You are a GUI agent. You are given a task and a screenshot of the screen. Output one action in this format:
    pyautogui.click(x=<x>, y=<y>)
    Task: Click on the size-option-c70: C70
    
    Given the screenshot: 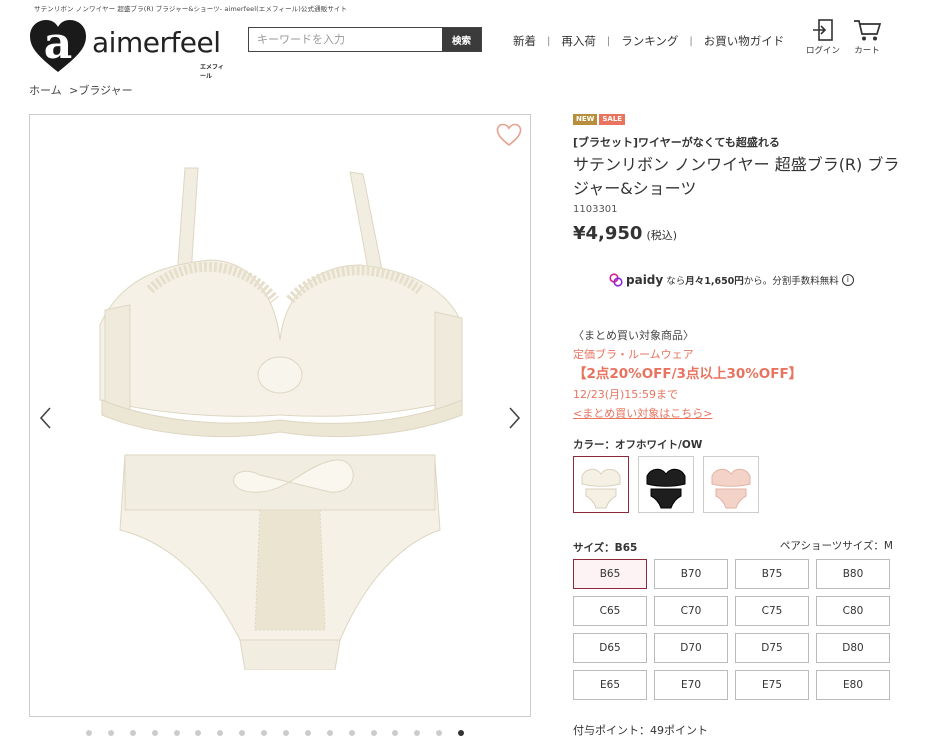 What is the action you would take?
    pyautogui.click(x=691, y=611)
    